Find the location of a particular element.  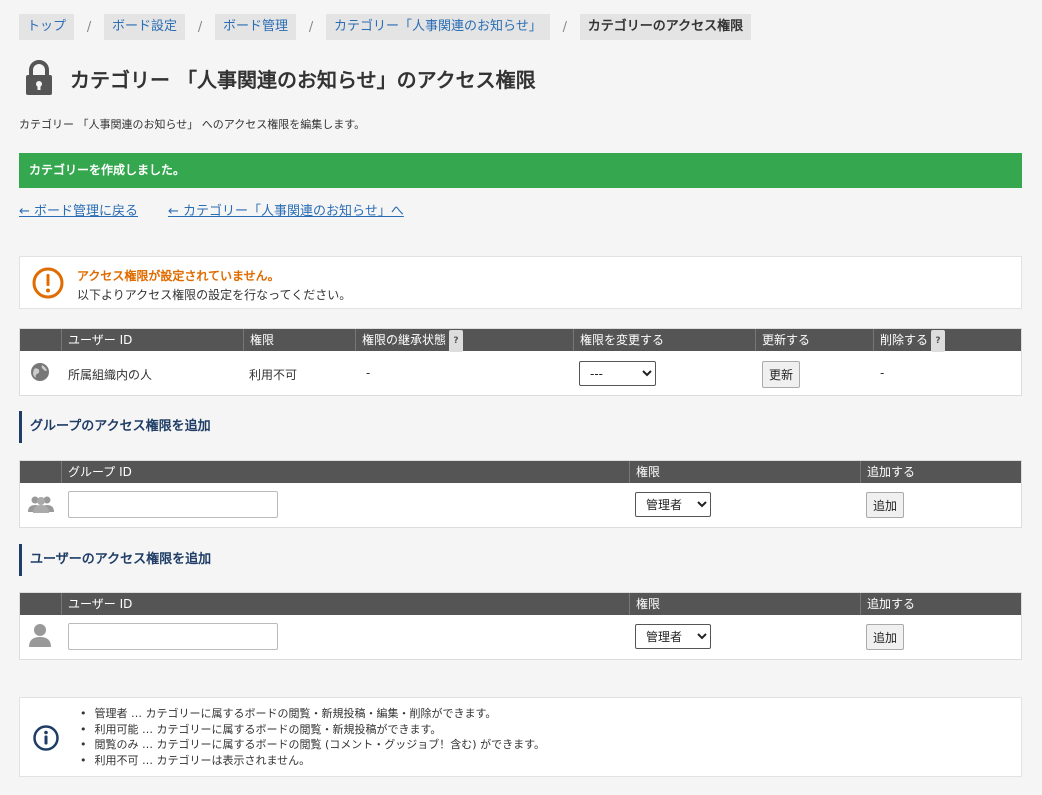

row-inherit: - is located at coordinates (368, 373).